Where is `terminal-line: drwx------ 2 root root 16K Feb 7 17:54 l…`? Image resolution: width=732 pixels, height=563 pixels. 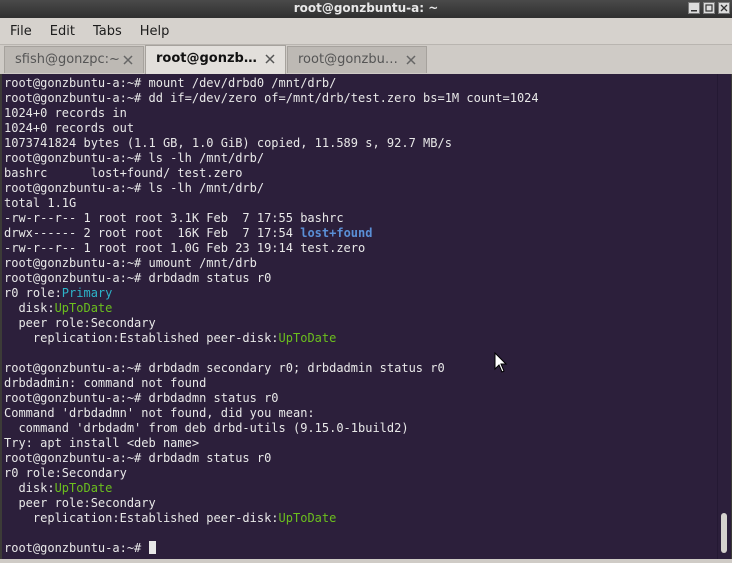
terminal-line: drwx------ 2 root root 16K Feb 7 17:54 l… is located at coordinates (271, 233).